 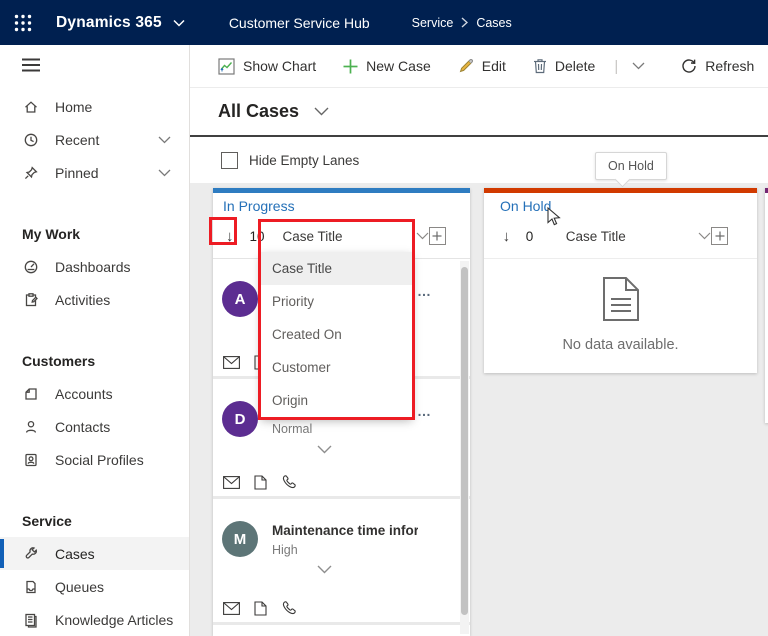 What do you see at coordinates (94, 393) in the screenshot?
I see `sidebar-item-accounts: Accounts` at bounding box center [94, 393].